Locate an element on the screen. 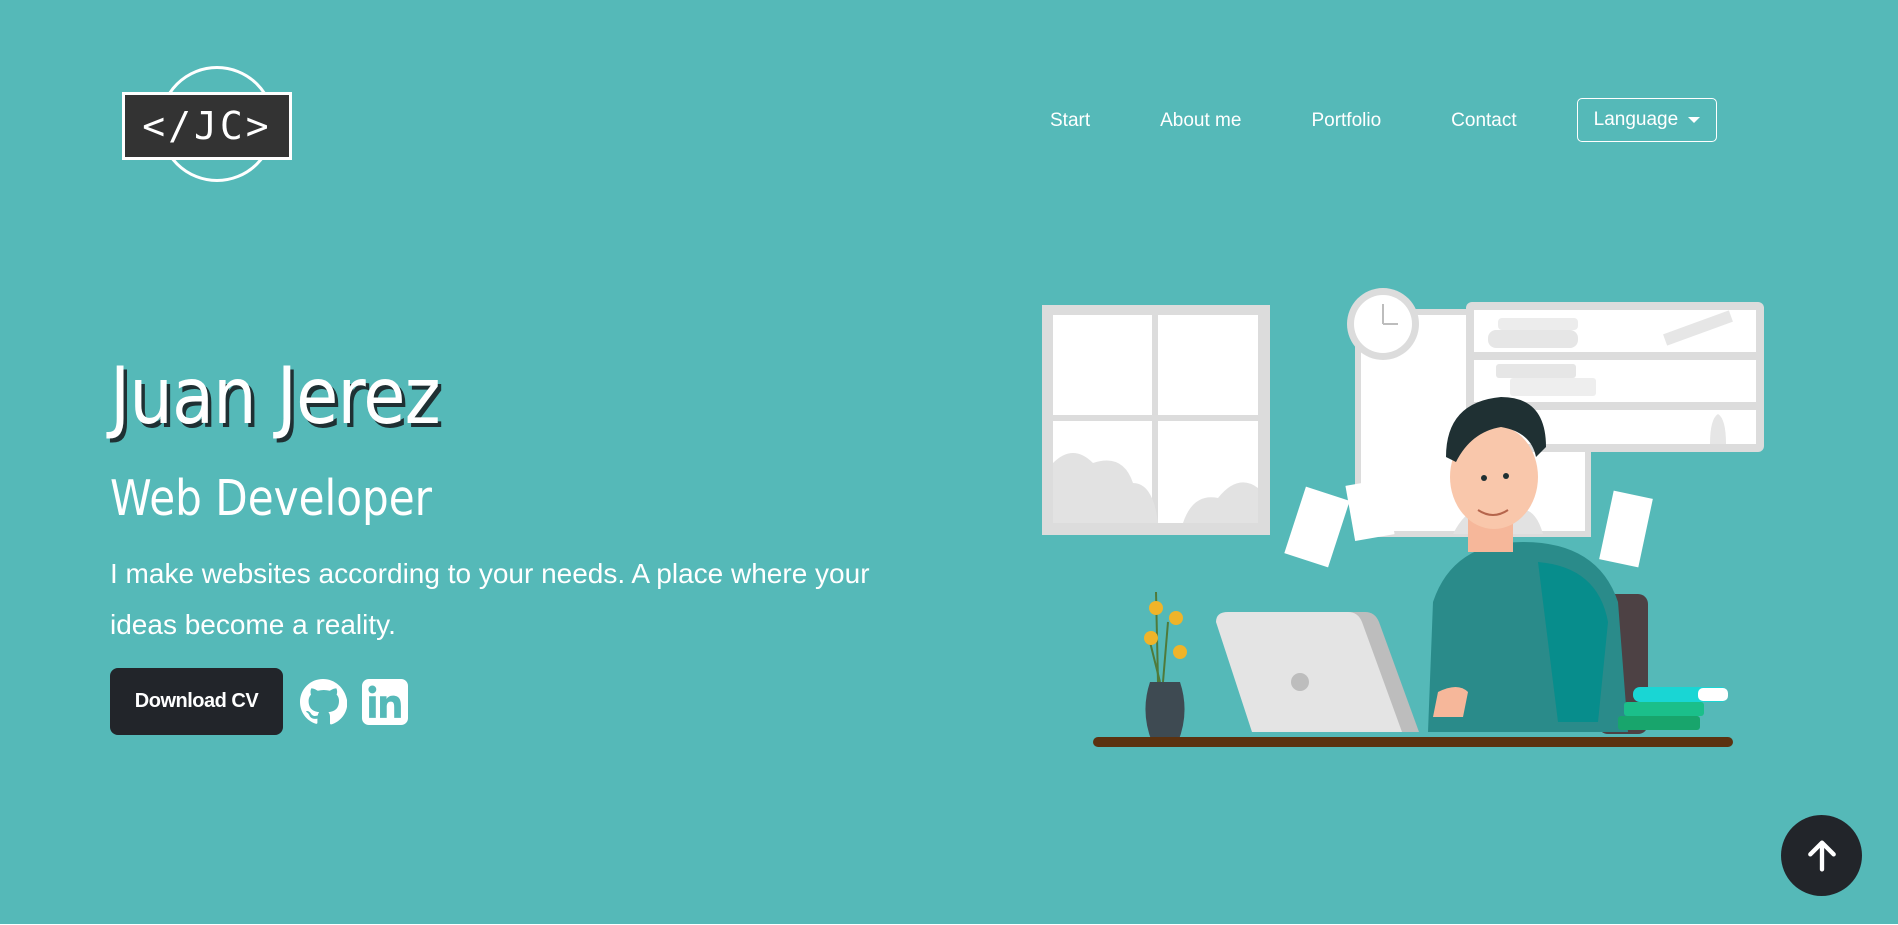 Image resolution: width=1898 pixels, height=925 pixels. logo-text: </JC> is located at coordinates (207, 126).